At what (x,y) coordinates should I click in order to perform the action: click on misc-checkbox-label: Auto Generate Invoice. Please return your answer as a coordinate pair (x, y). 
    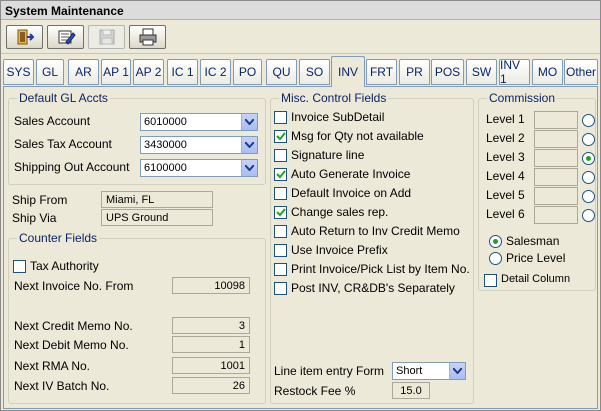
    Looking at the image, I should click on (351, 174).